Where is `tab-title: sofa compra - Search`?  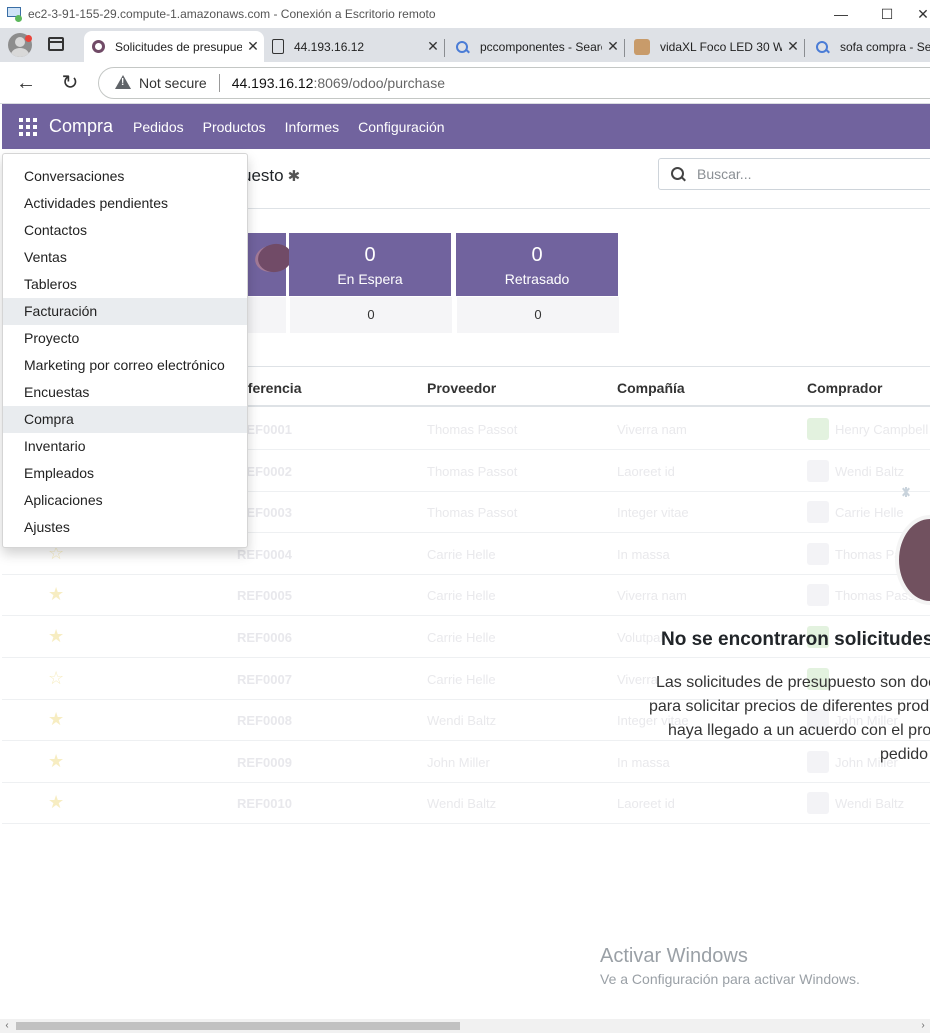 tab-title: sofa compra - Search is located at coordinates (885, 46).